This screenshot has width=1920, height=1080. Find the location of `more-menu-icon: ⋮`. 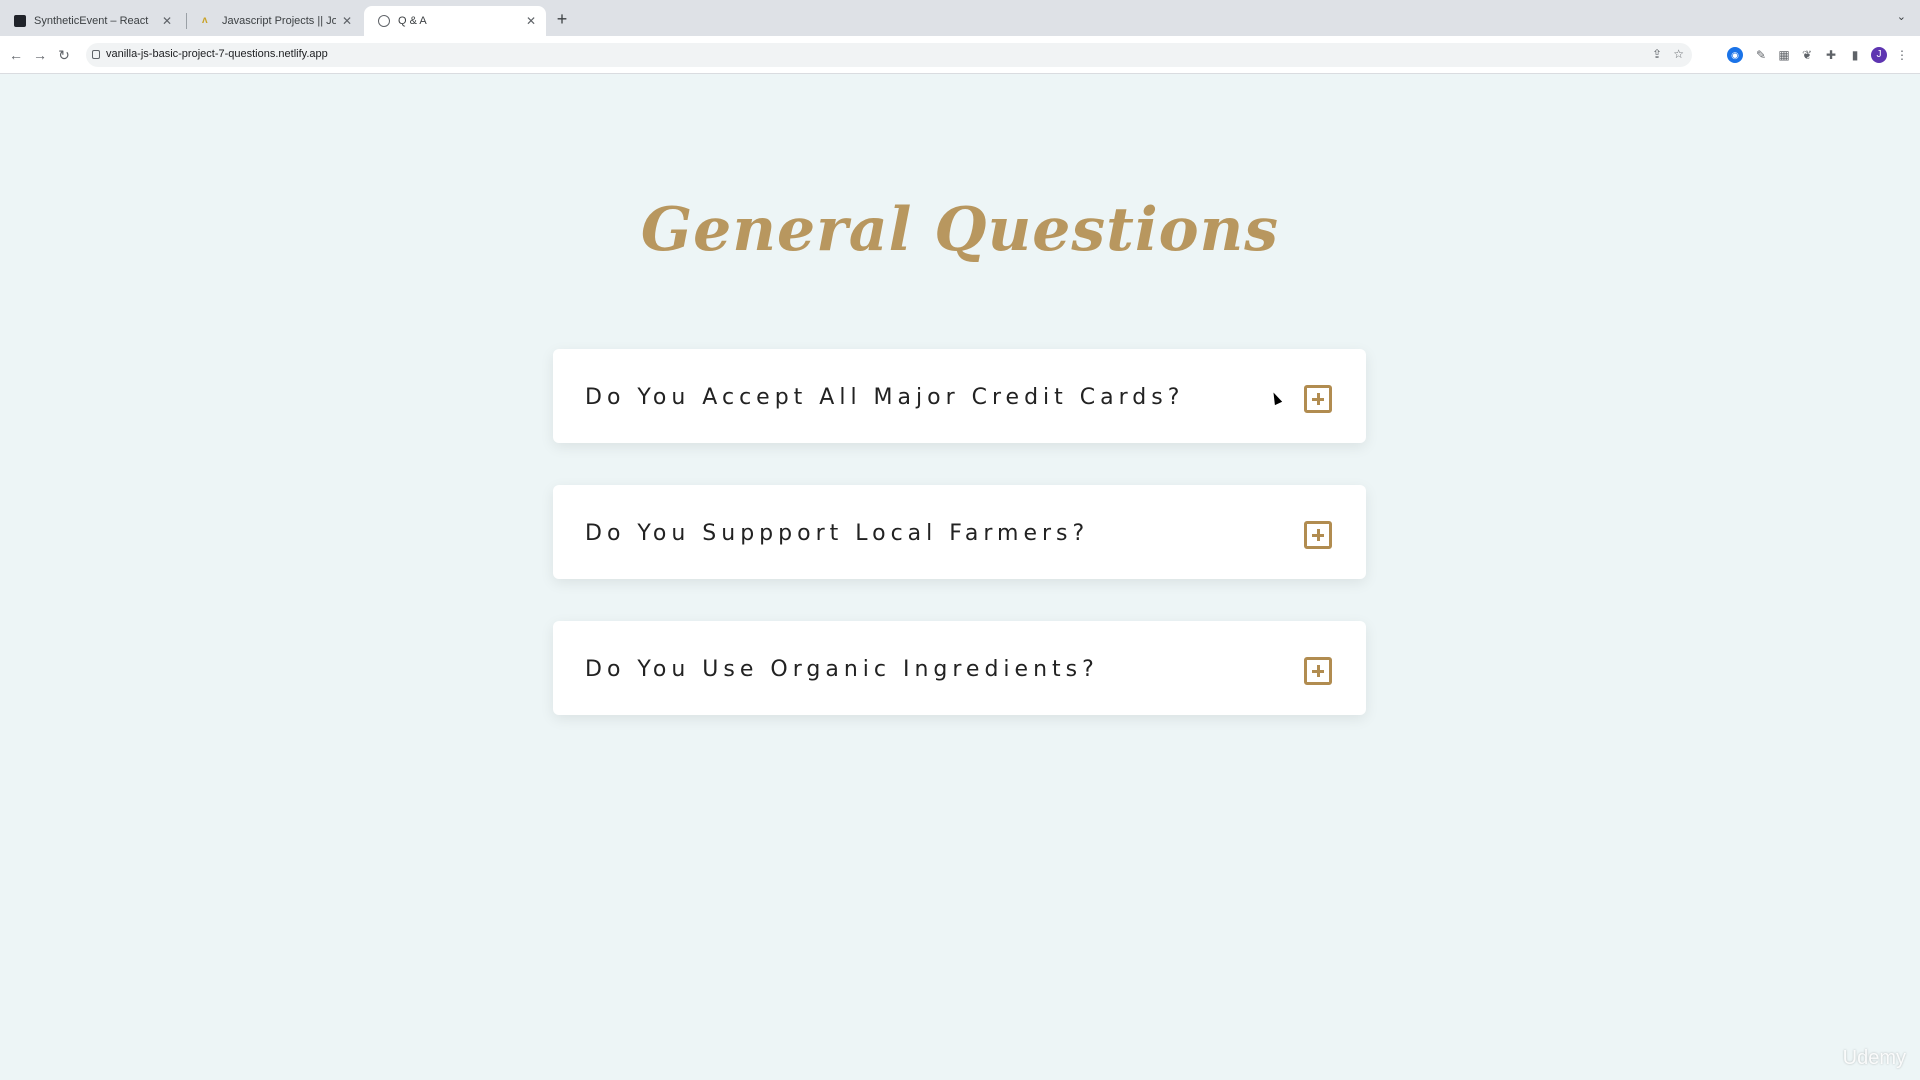

more-menu-icon: ⋮ is located at coordinates (1902, 55).